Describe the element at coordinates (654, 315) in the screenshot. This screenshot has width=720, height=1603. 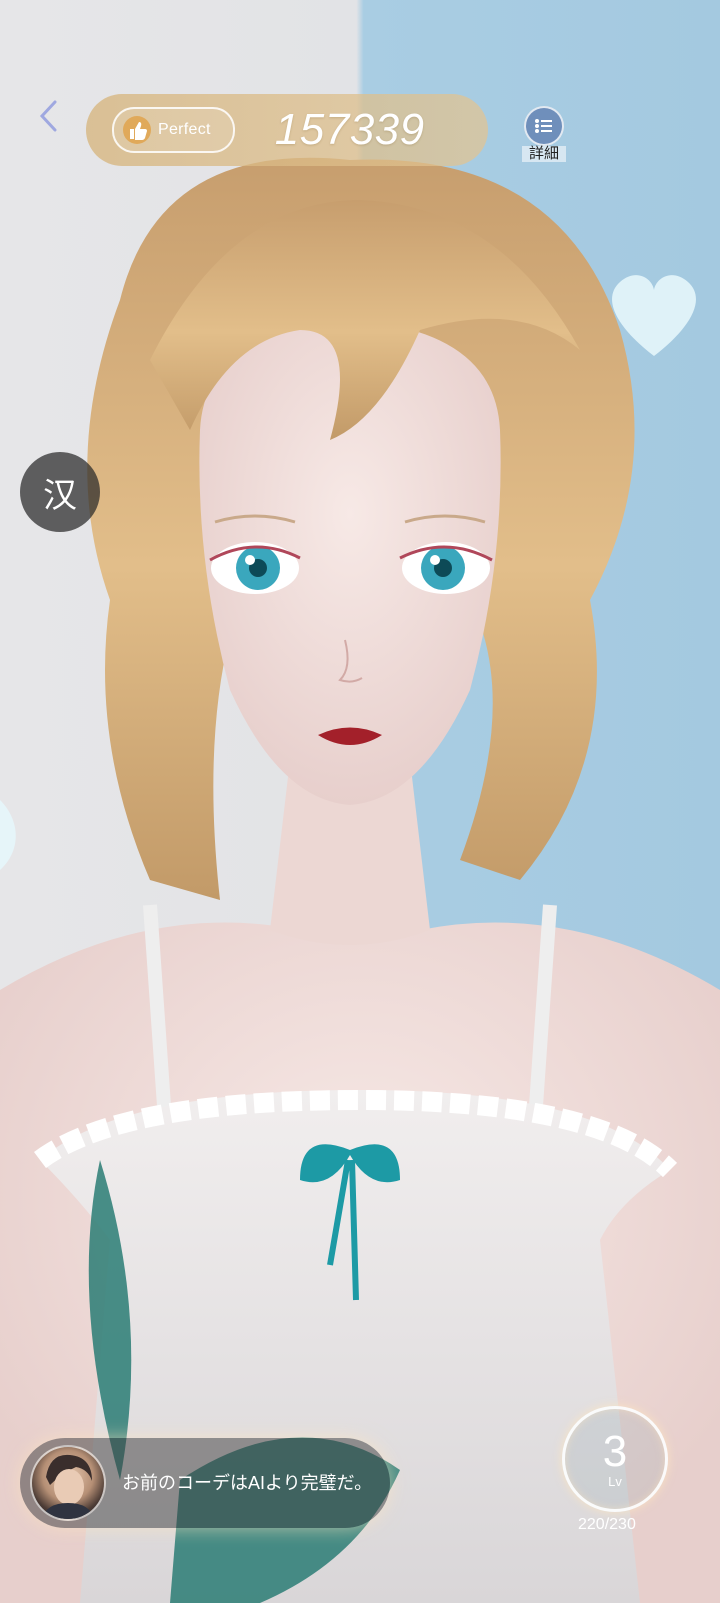
I see `heart-icon` at that location.